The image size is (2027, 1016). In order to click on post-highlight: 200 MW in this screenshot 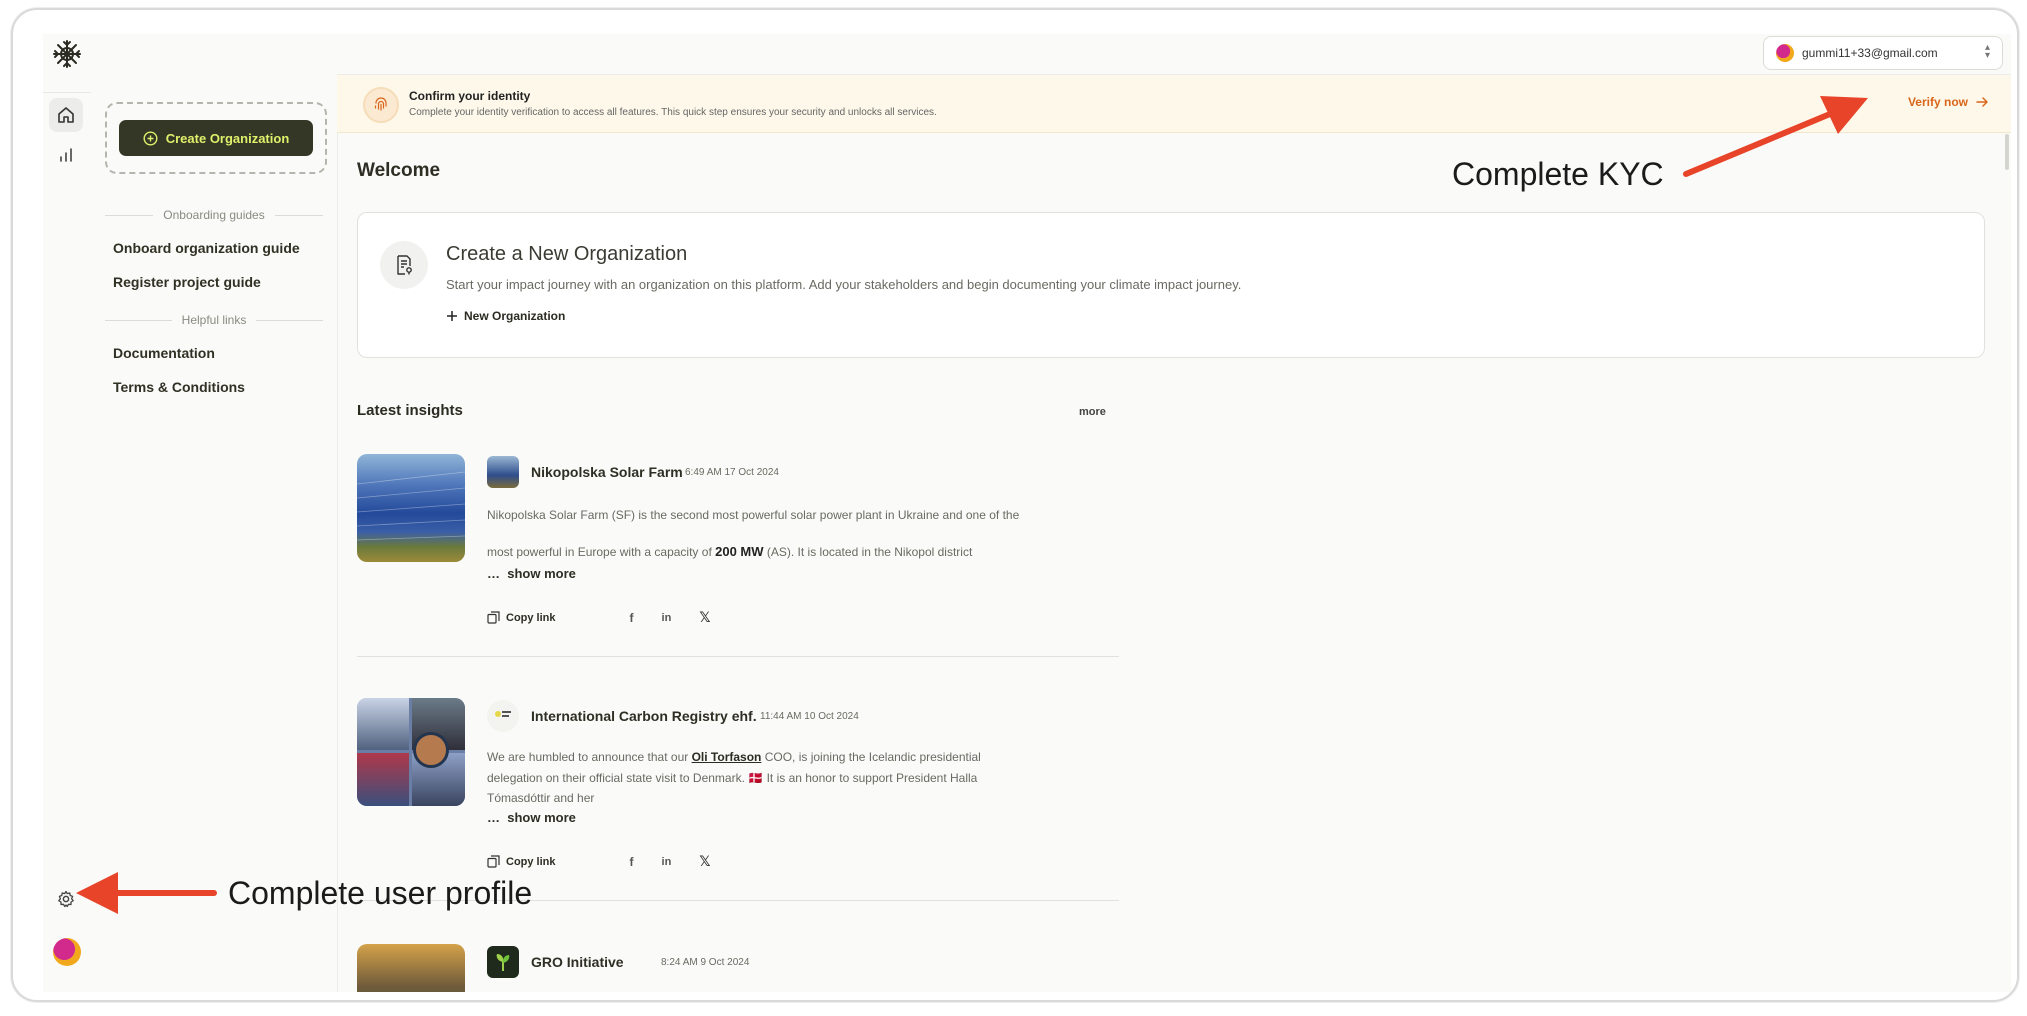, I will do `click(739, 551)`.